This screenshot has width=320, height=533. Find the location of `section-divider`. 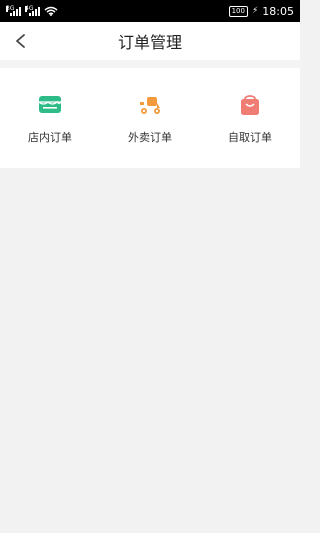

section-divider is located at coordinates (150, 64).